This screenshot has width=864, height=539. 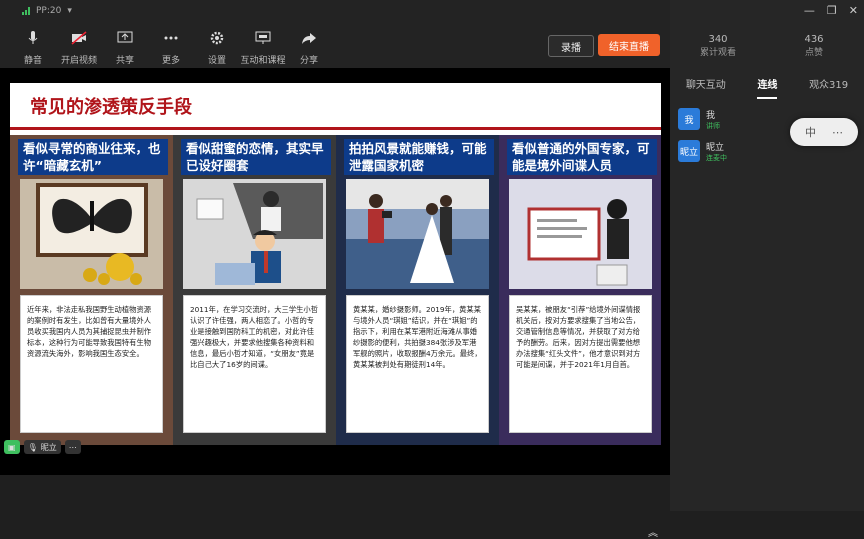 I want to click on chevron-down-icon: ▾, so click(x=69, y=11).